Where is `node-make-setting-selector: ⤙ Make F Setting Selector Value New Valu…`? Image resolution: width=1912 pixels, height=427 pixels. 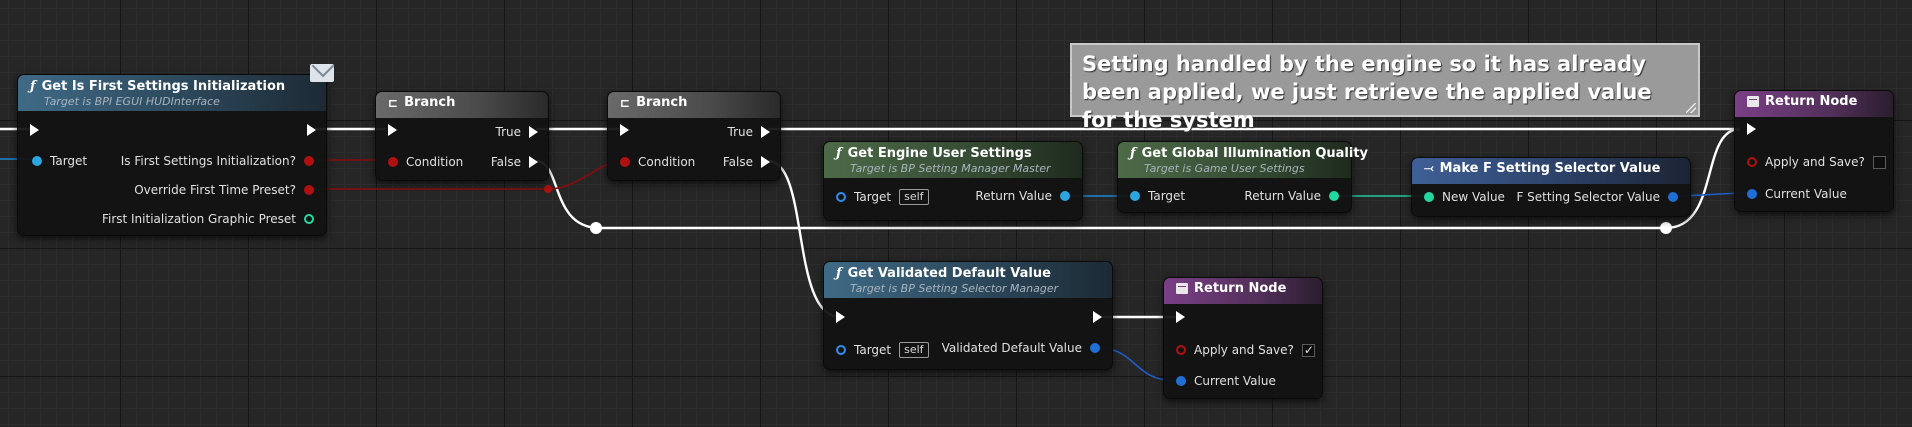
node-make-setting-selector: ⤙ Make F Setting Selector Value New Valu… is located at coordinates (1551, 187).